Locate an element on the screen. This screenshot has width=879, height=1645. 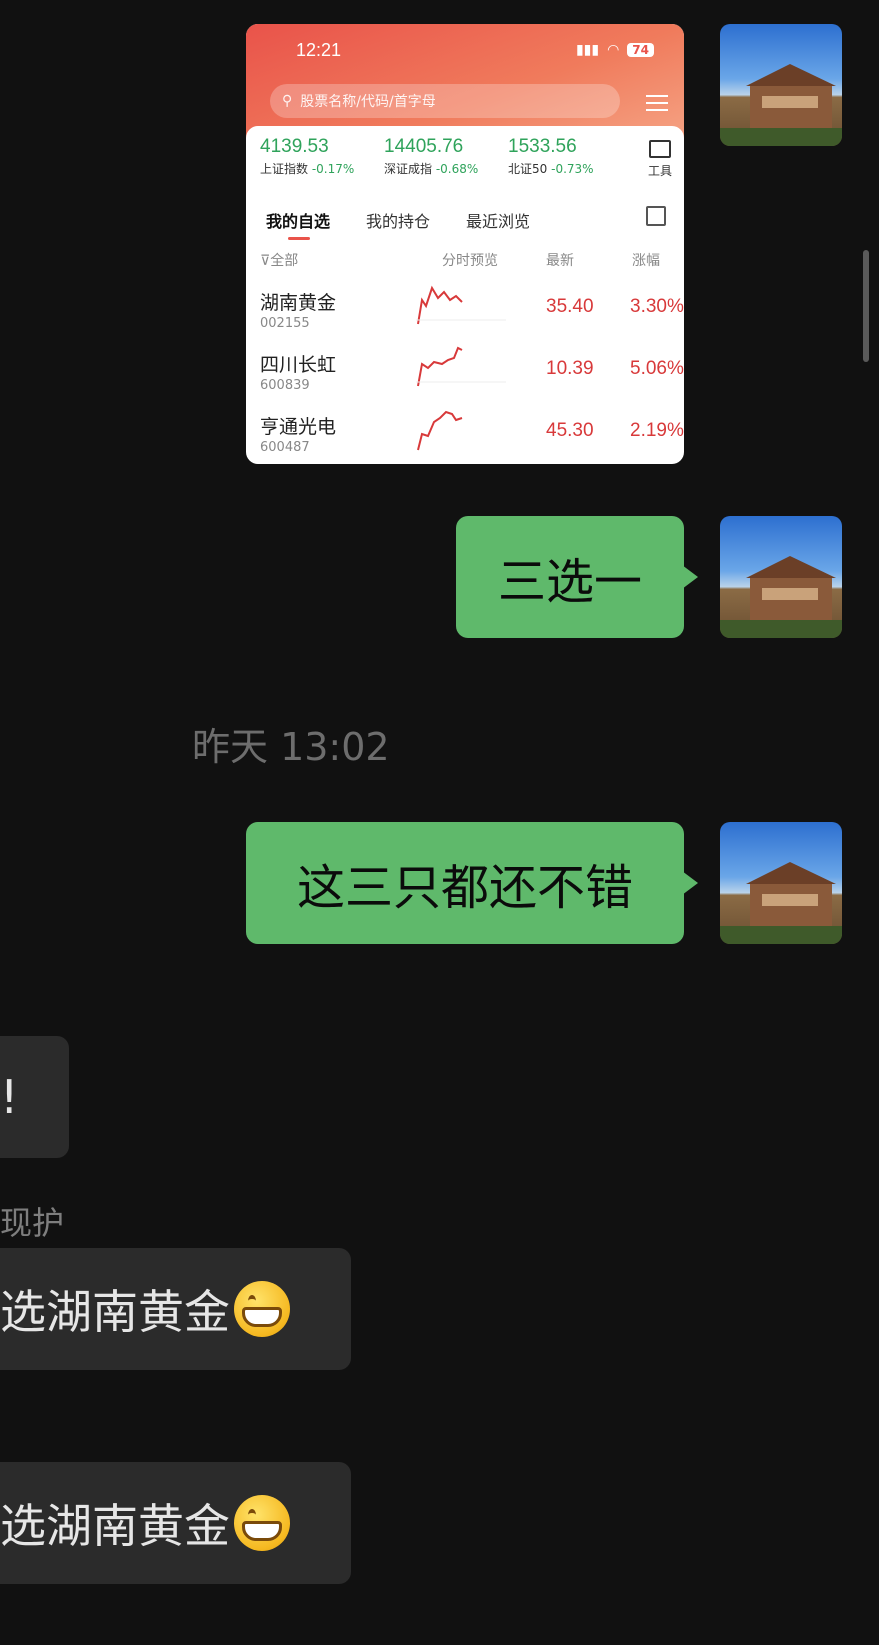
outgoing-message-bubble: 三选一 is located at coordinates (577, 577).